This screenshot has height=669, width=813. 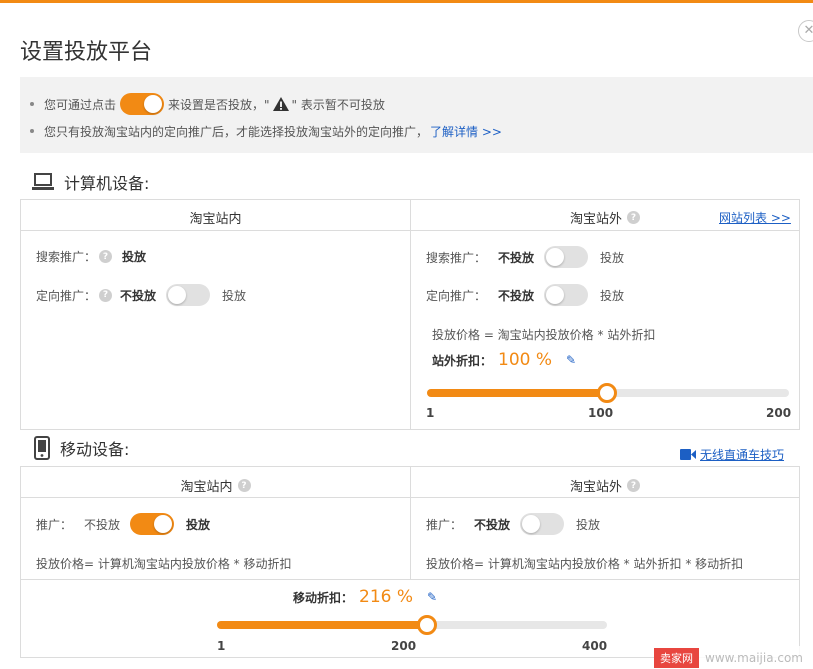 What do you see at coordinates (525, 360) in the screenshot?
I see `discount-value: 100 %` at bounding box center [525, 360].